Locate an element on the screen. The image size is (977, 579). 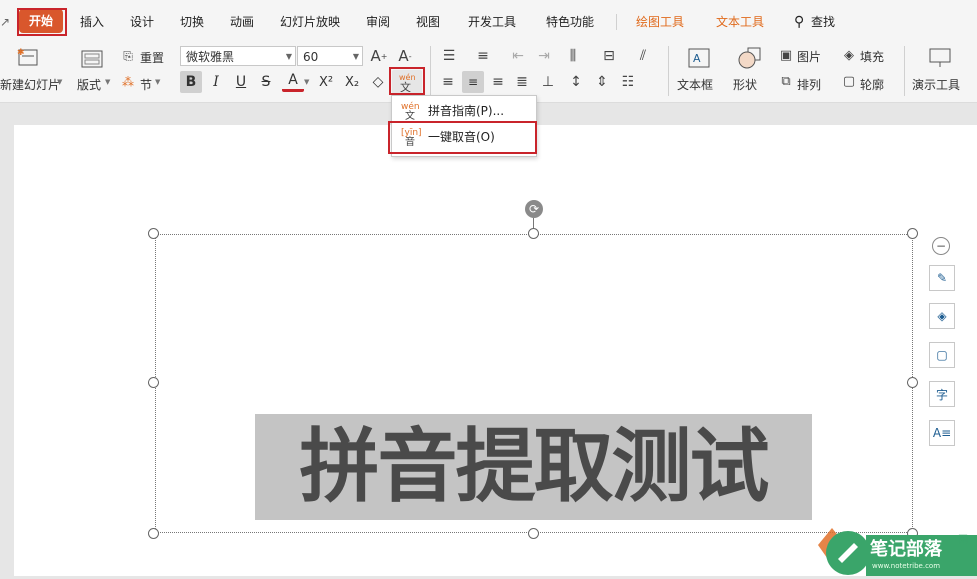
textbox-icon: A is located at coordinates (699, 58).